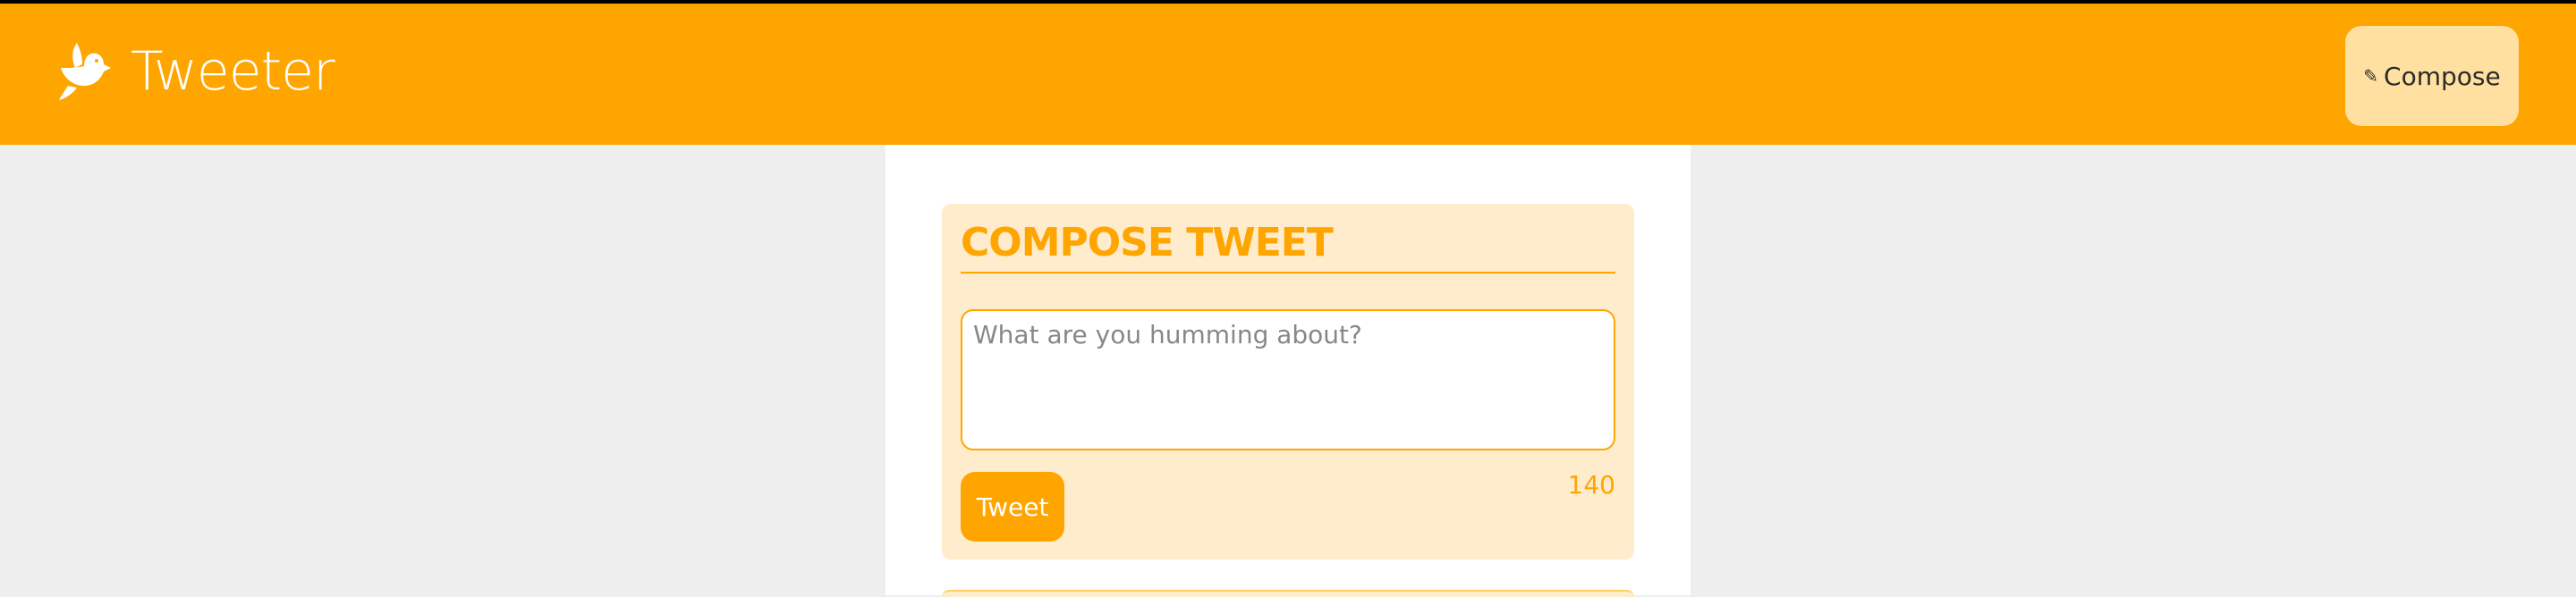 This screenshot has height=597, width=2576. Describe the element at coordinates (233, 71) in the screenshot. I see `brand-title: Tweeter` at that location.